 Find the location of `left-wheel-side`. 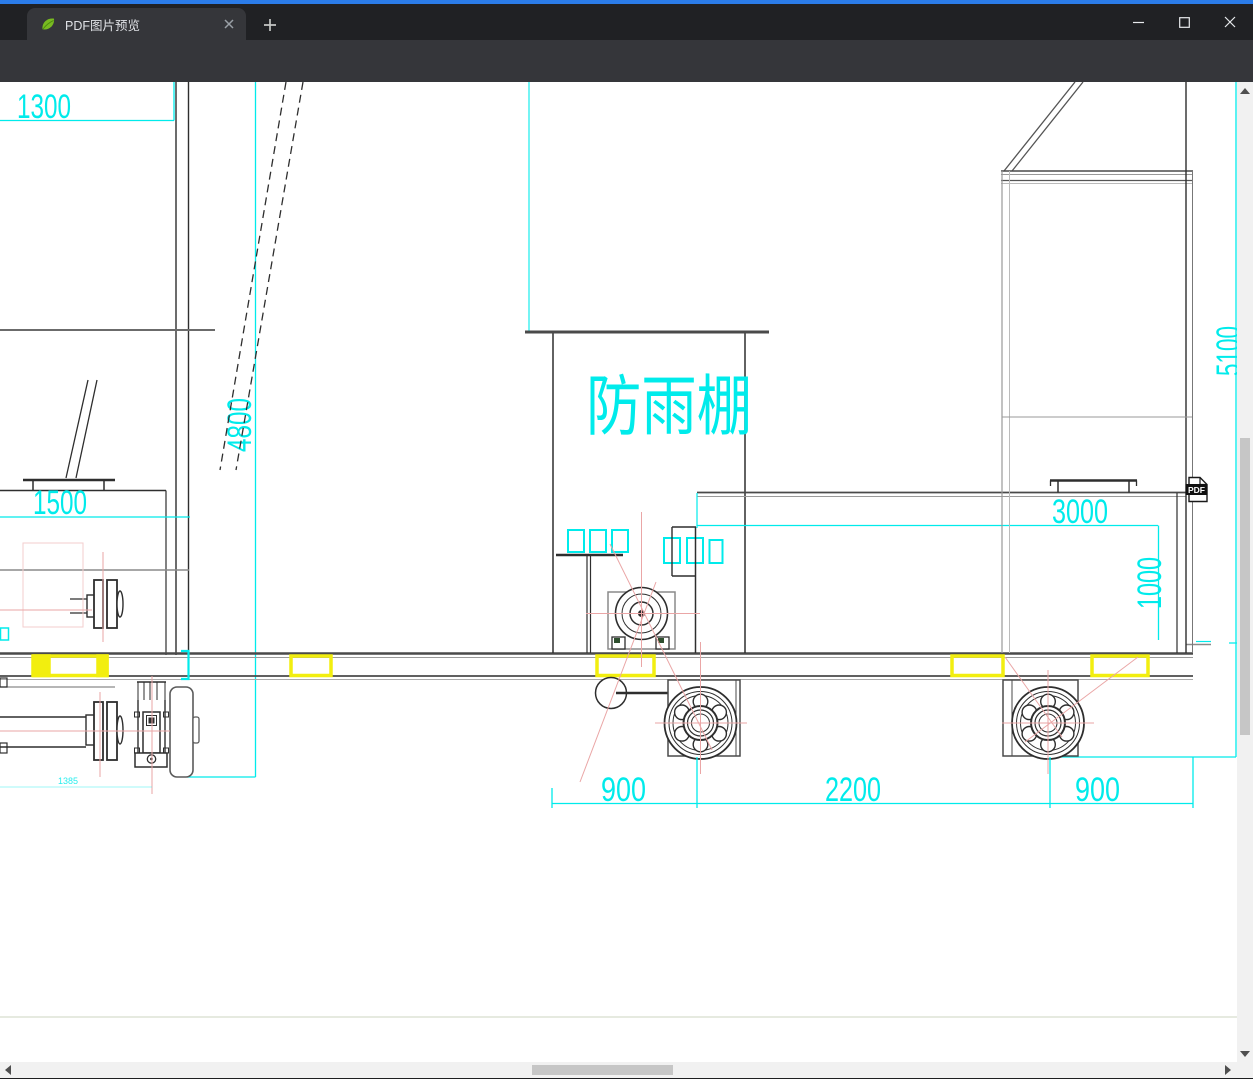

left-wheel-side is located at coordinates (184, 732).